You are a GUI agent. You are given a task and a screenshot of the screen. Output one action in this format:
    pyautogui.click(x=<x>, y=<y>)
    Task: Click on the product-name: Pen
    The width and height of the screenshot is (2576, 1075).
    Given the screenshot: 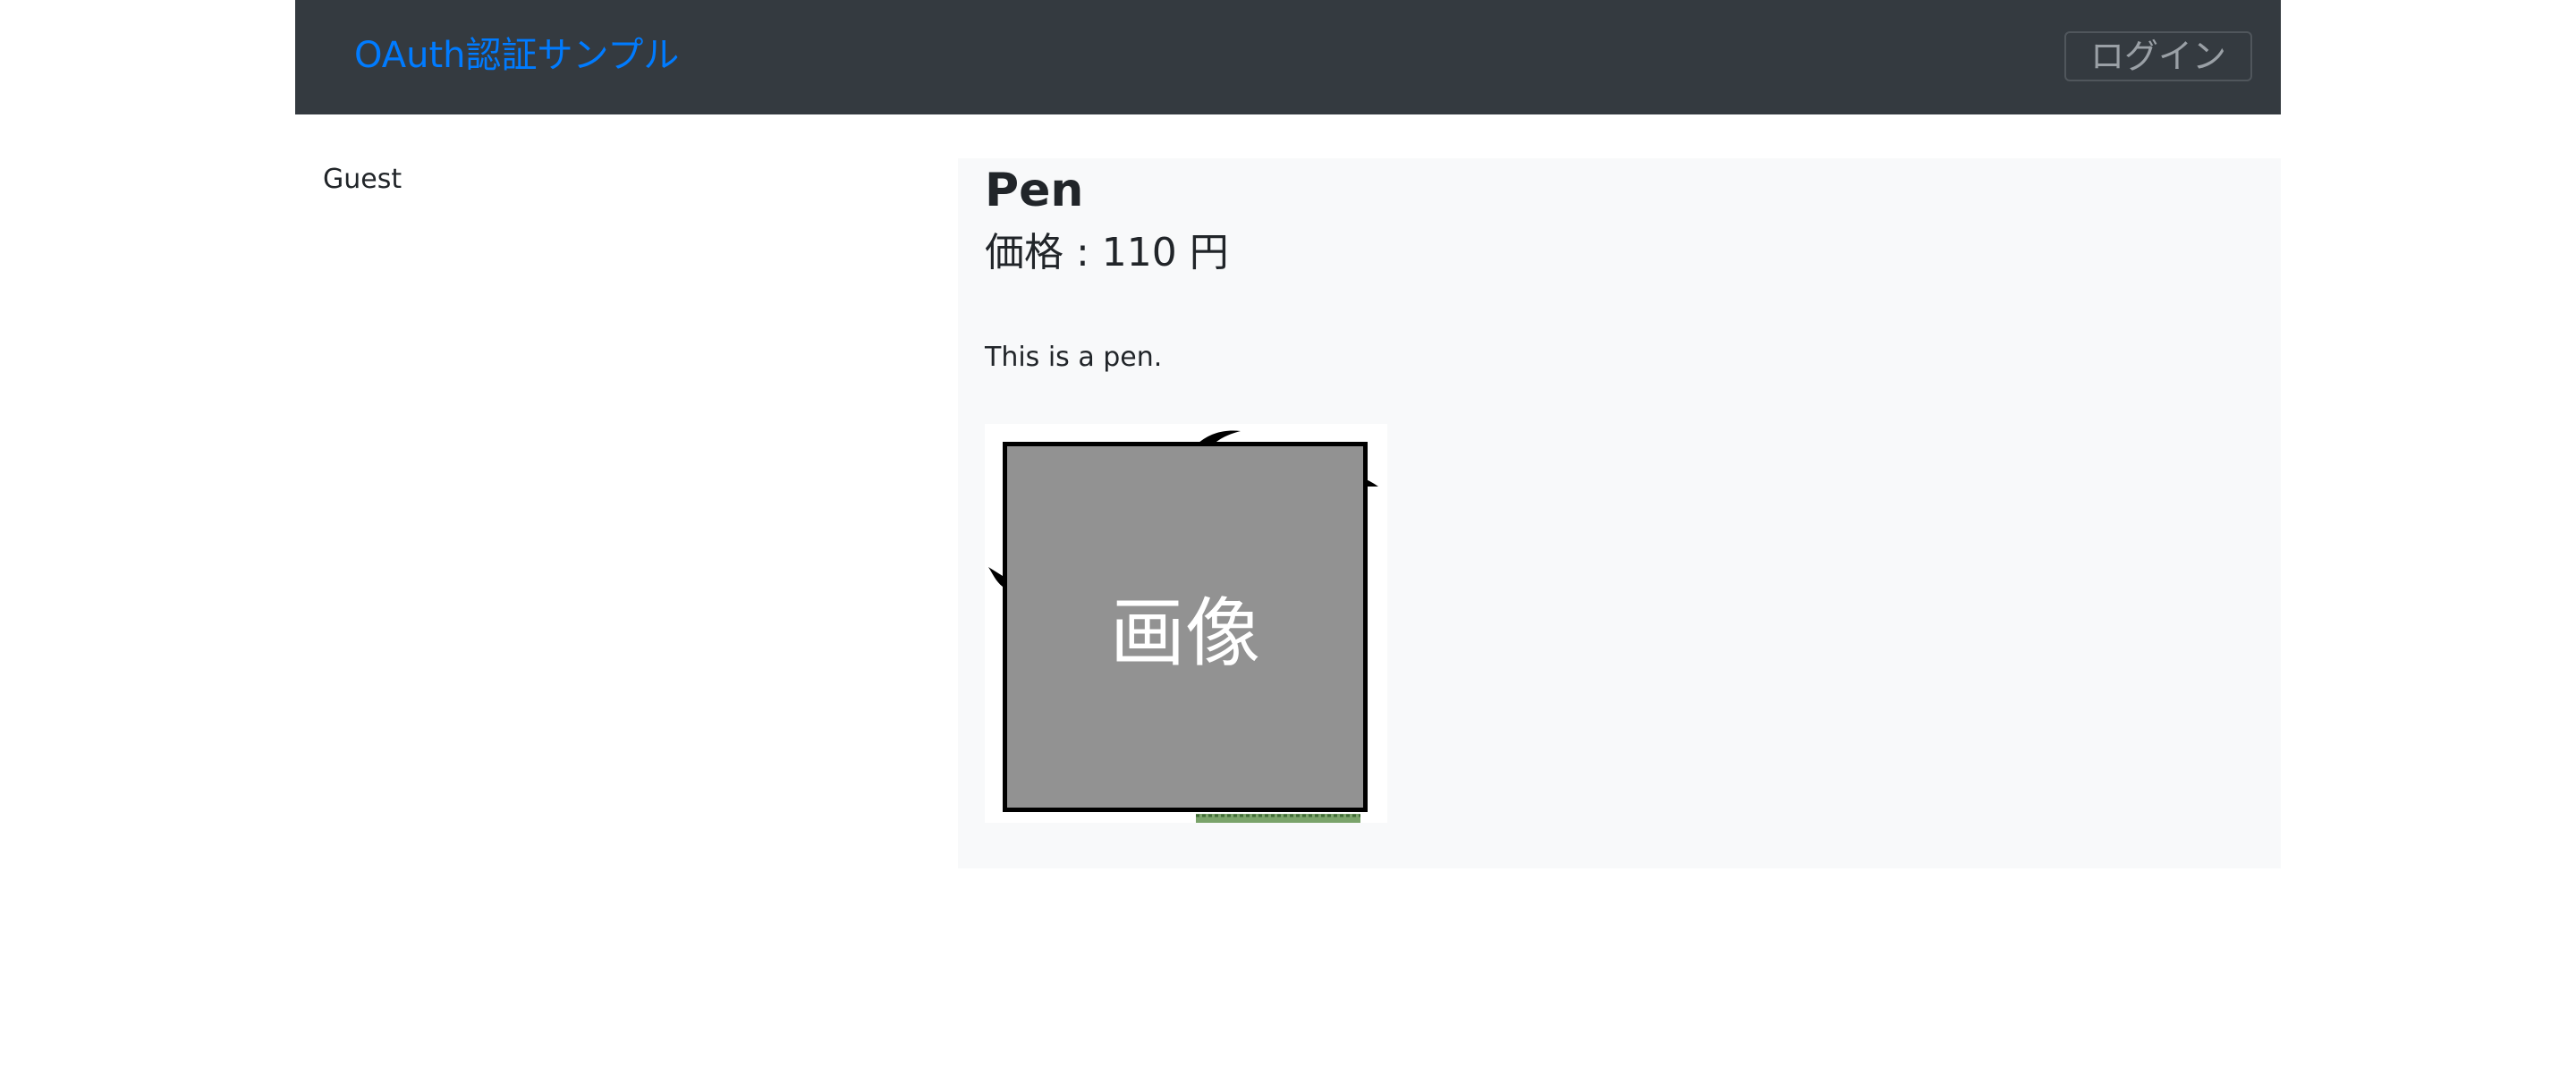 What is the action you would take?
    pyautogui.click(x=1034, y=190)
    